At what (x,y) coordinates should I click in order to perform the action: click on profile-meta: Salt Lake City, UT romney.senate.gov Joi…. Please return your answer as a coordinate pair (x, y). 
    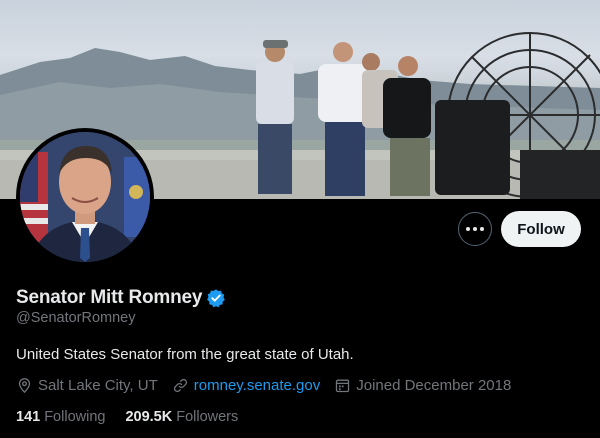
    Looking at the image, I should click on (270, 385).